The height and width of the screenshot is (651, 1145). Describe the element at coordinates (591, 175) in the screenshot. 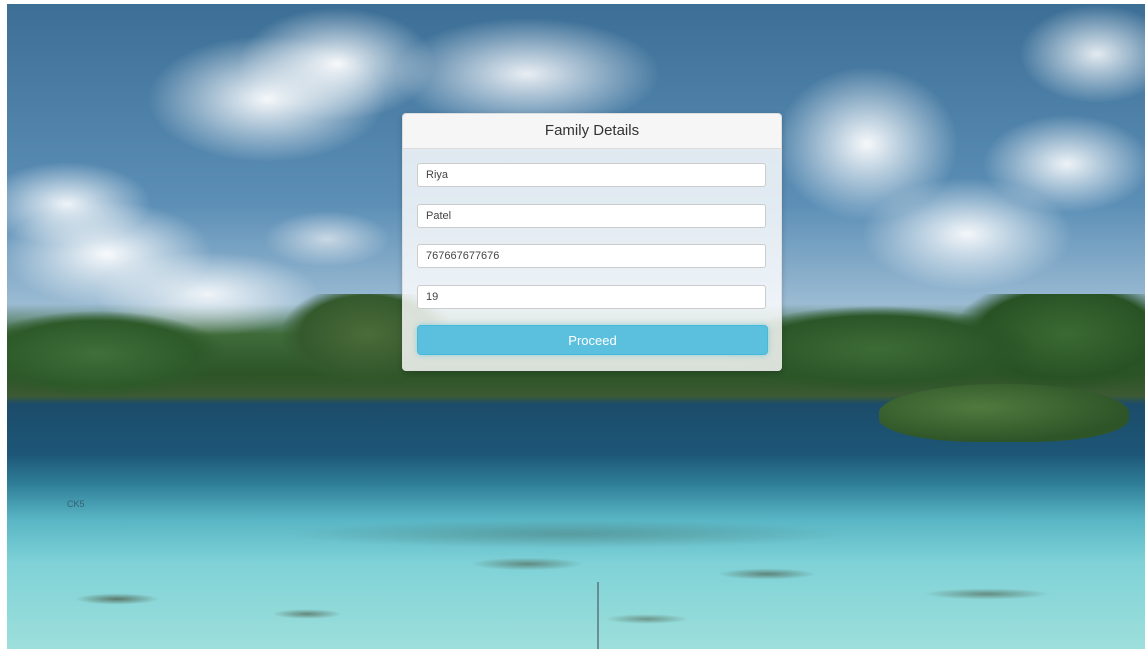

I see `first-name-input` at that location.